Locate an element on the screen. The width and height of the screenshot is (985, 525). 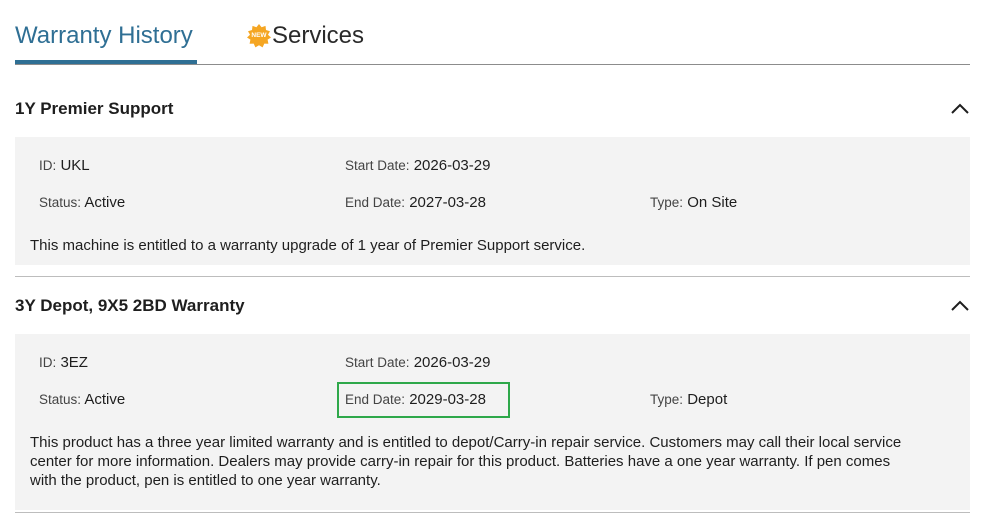
warranty-type: Type: On Site is located at coordinates (694, 202).